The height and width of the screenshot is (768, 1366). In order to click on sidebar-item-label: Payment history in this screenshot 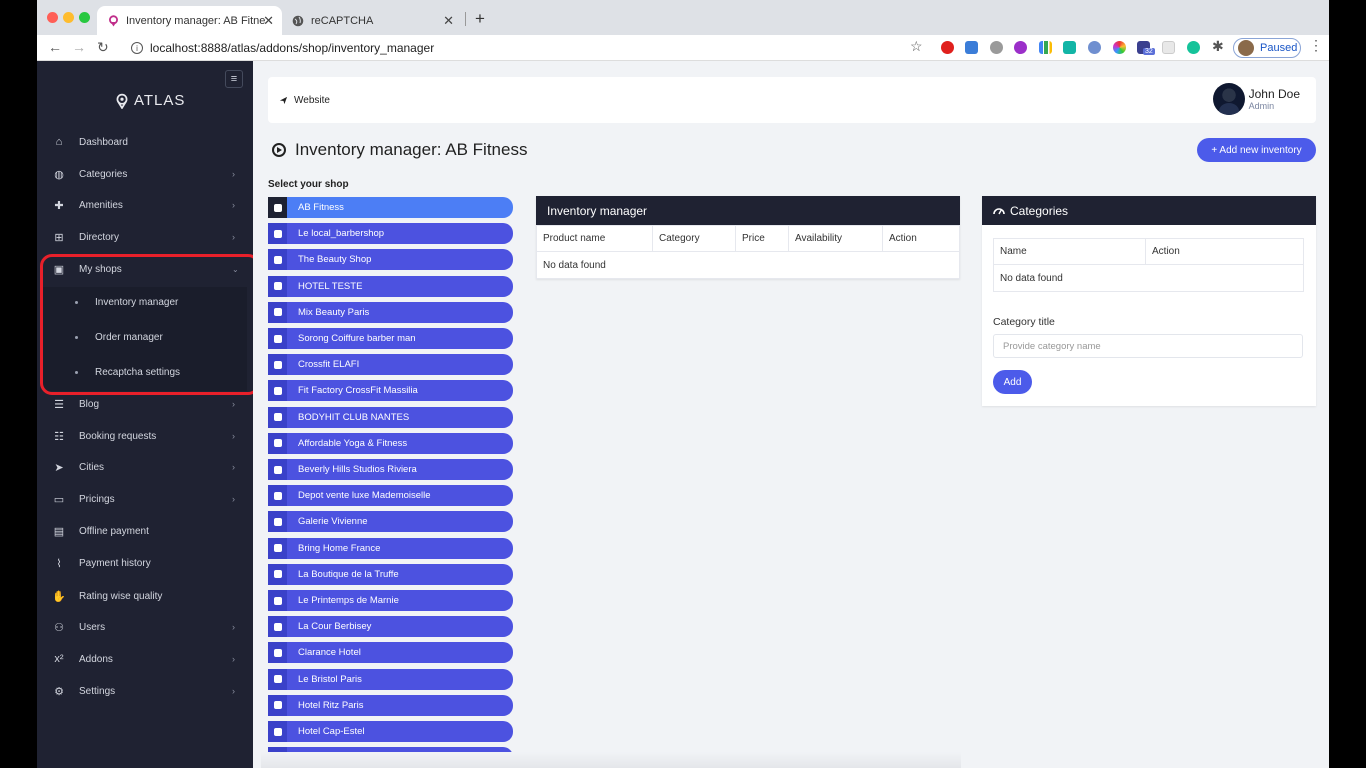, I will do `click(115, 563)`.